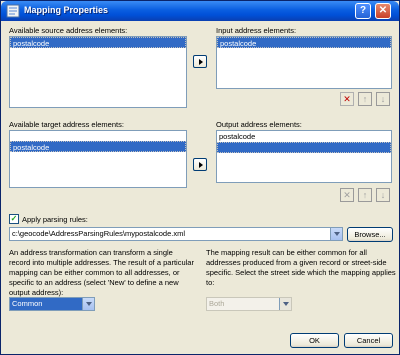 This screenshot has width=400, height=355. What do you see at coordinates (304, 156) in the screenshot?
I see `output-listbox: postalcode` at bounding box center [304, 156].